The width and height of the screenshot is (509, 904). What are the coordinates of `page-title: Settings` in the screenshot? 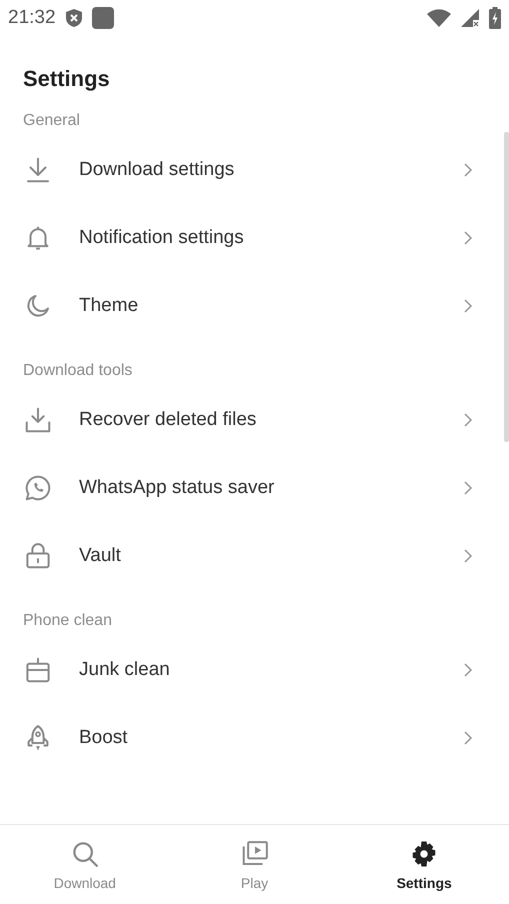 It's located at (67, 79).